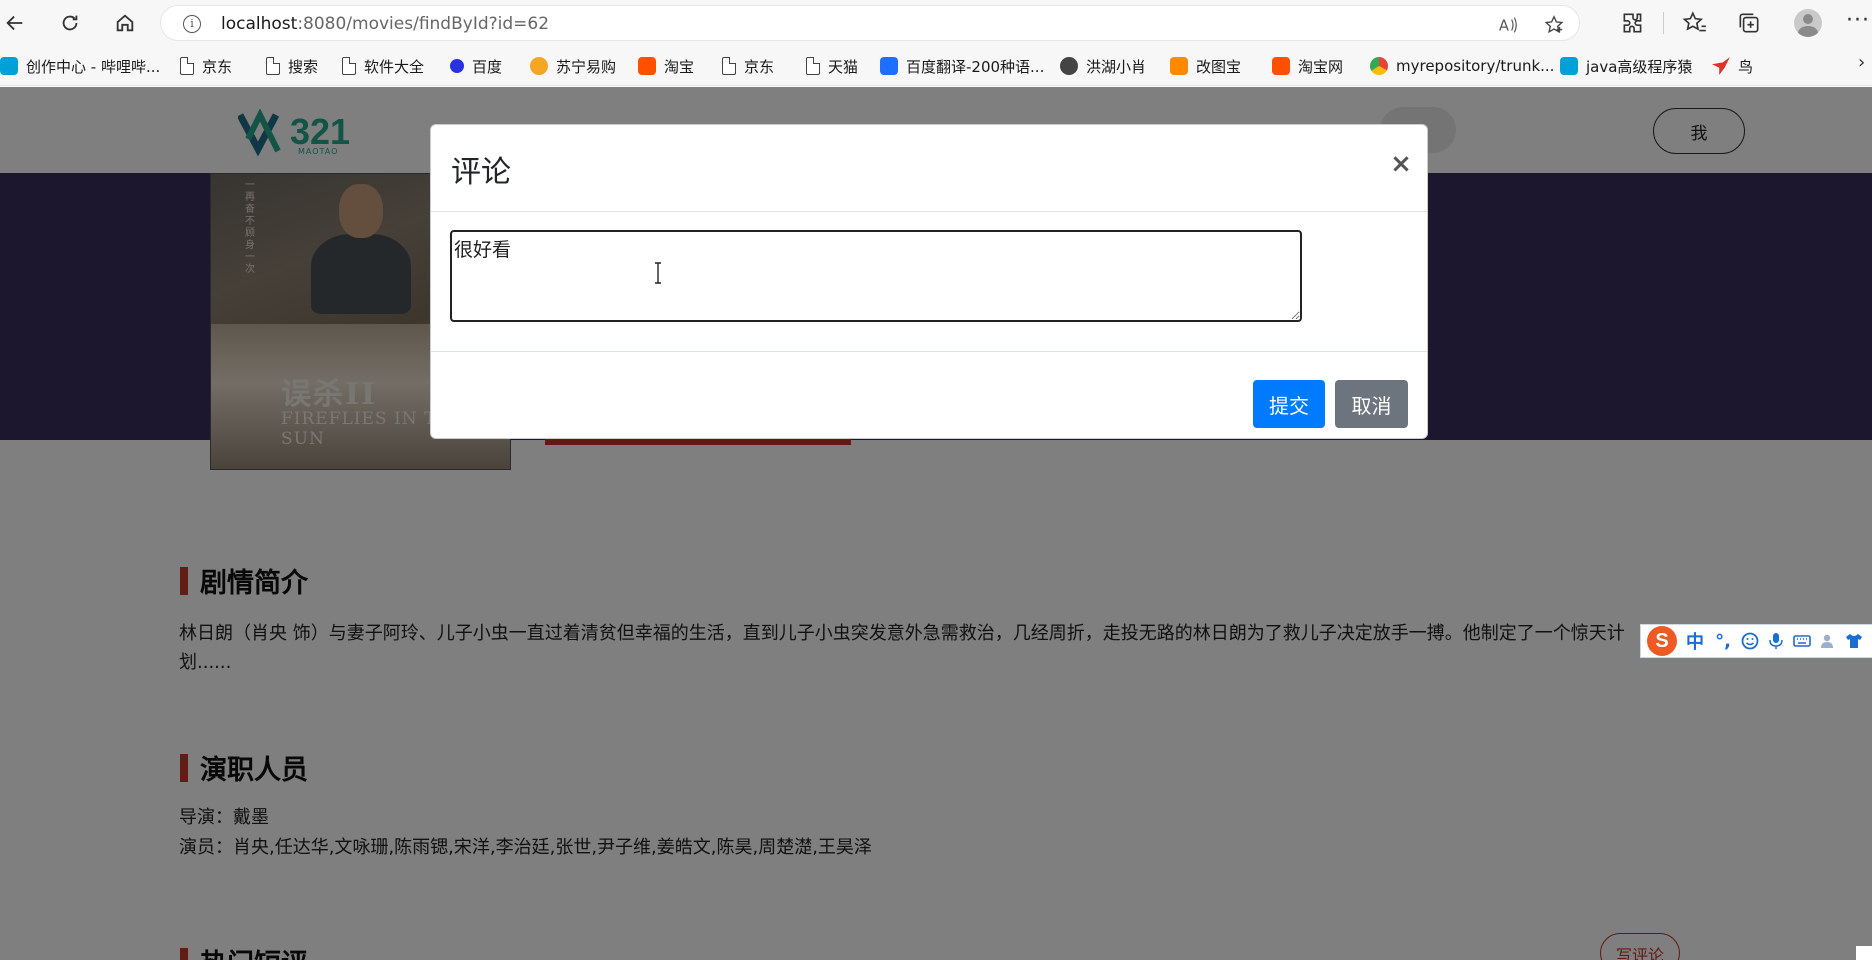 The width and height of the screenshot is (1872, 960). I want to click on microphone-icon, so click(1776, 641).